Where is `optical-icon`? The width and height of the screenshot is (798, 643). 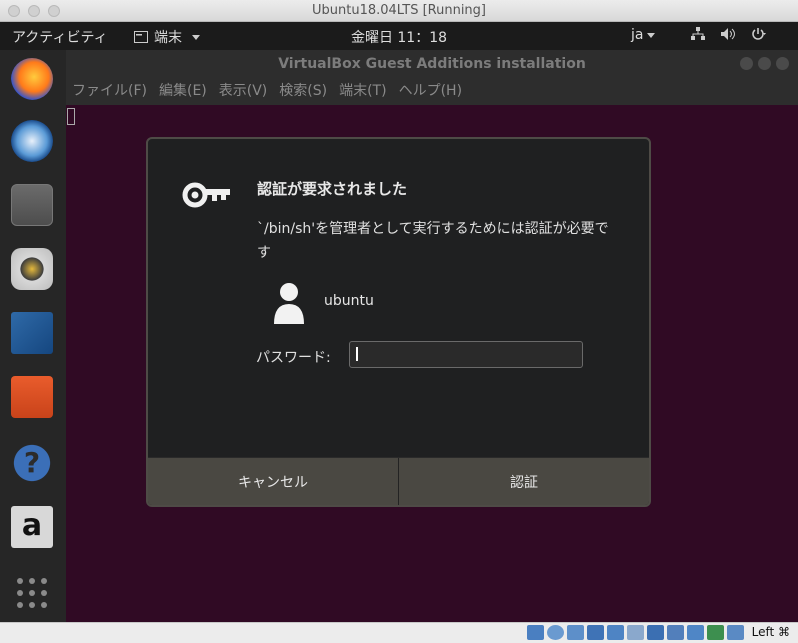
optical-icon is located at coordinates (555, 632).